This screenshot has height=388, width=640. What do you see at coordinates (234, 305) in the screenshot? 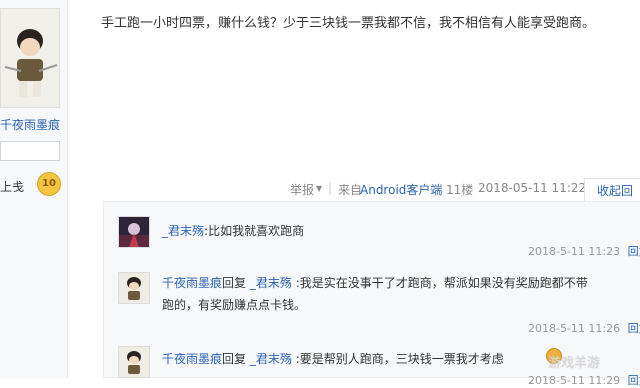
I see `reply-text-cont: 跑的，有奖励赚点点卡钱。` at bounding box center [234, 305].